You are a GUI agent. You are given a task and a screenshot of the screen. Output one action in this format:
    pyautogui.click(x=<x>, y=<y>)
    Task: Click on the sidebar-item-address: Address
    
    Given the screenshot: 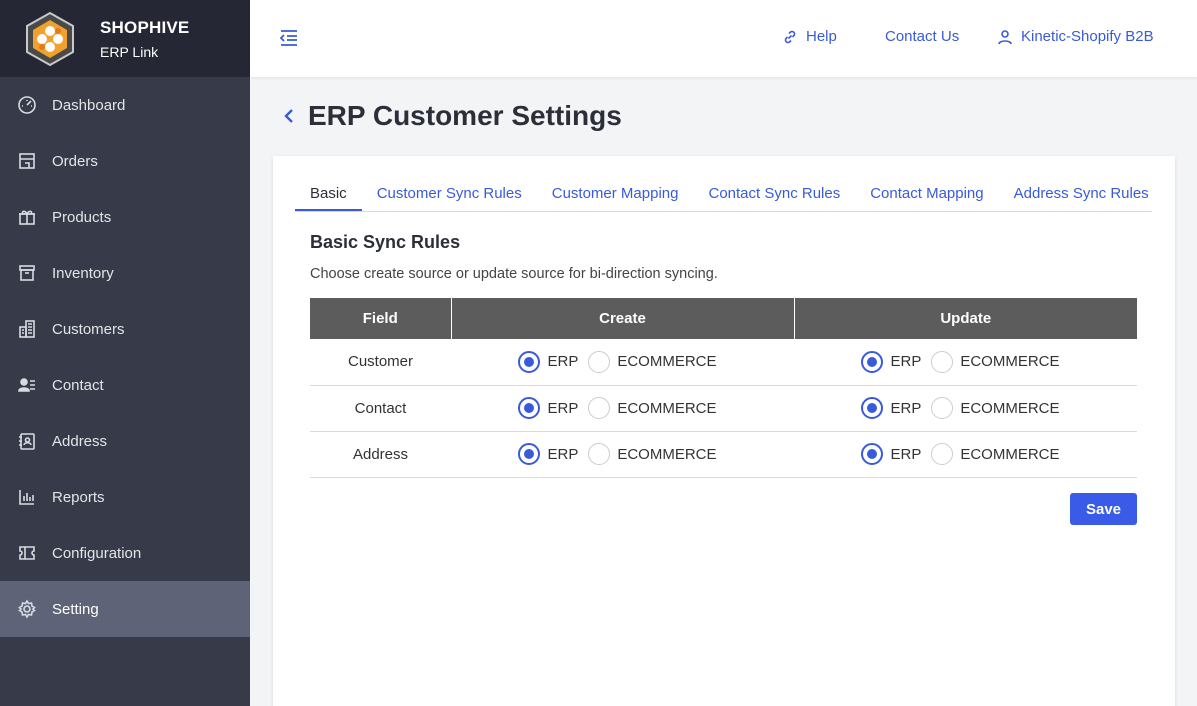 What is the action you would take?
    pyautogui.click(x=125, y=441)
    